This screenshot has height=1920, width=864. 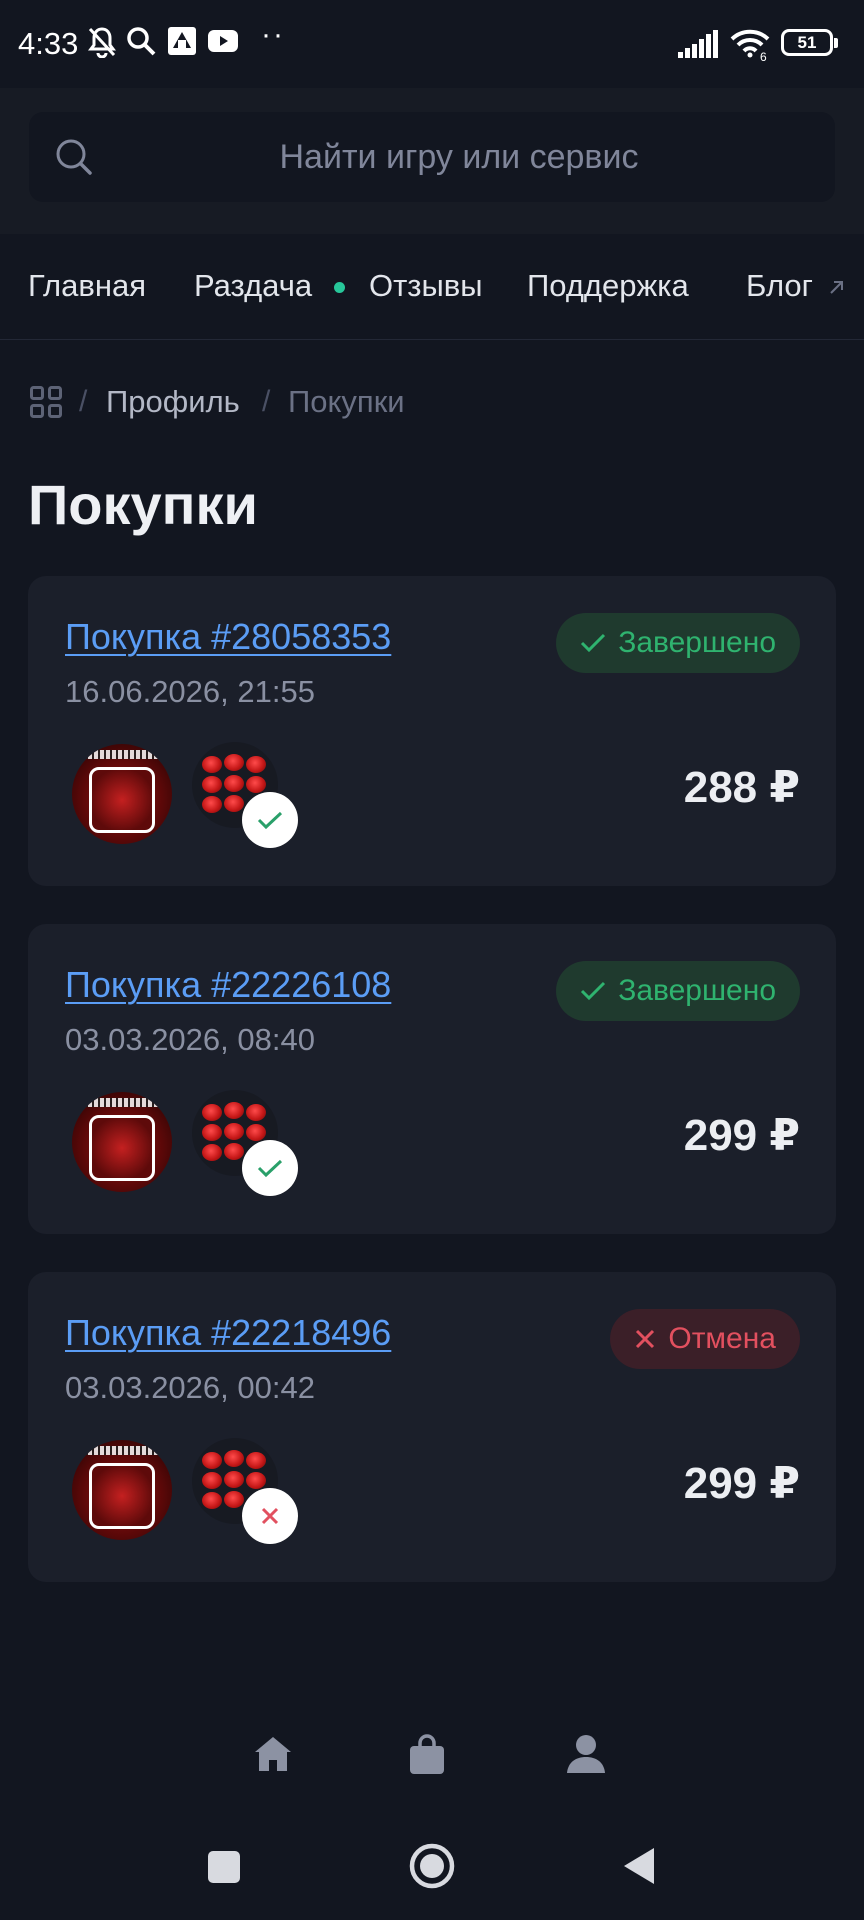 What do you see at coordinates (427, 1755) in the screenshot?
I see `shopping-bag-icon` at bounding box center [427, 1755].